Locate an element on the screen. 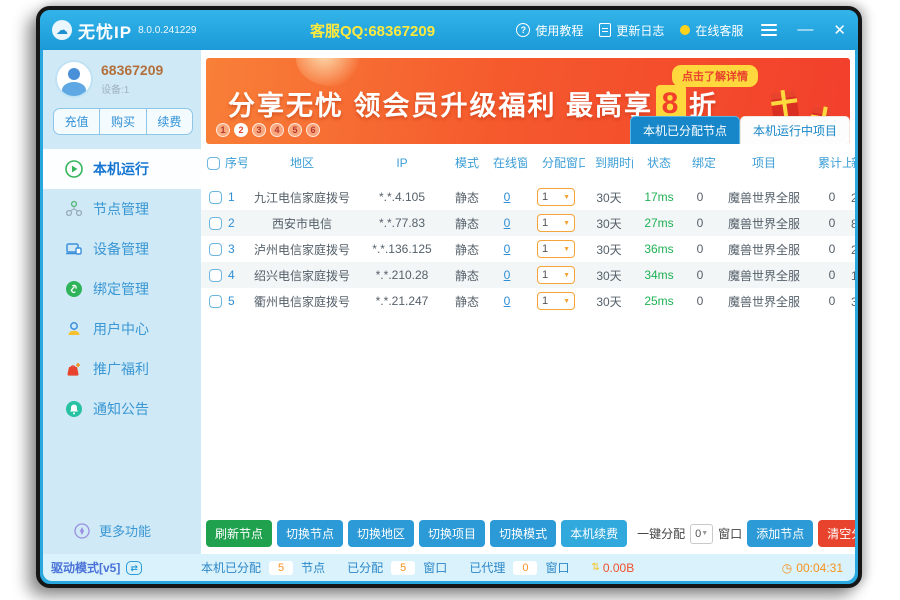 This screenshot has height=600, width=900. clock-icon: ◷ is located at coordinates (787, 567).